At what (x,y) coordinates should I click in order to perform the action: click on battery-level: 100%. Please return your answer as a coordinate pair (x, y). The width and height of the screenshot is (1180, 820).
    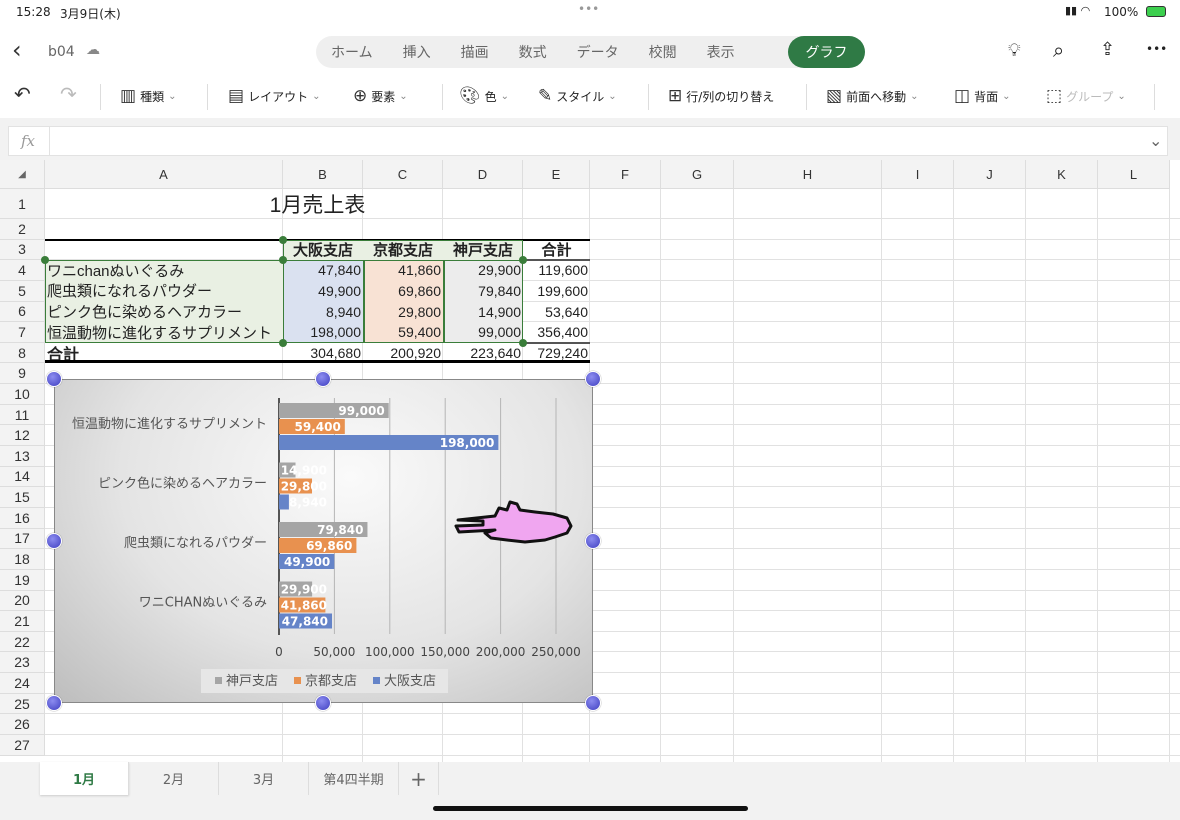
    Looking at the image, I should click on (1121, 12).